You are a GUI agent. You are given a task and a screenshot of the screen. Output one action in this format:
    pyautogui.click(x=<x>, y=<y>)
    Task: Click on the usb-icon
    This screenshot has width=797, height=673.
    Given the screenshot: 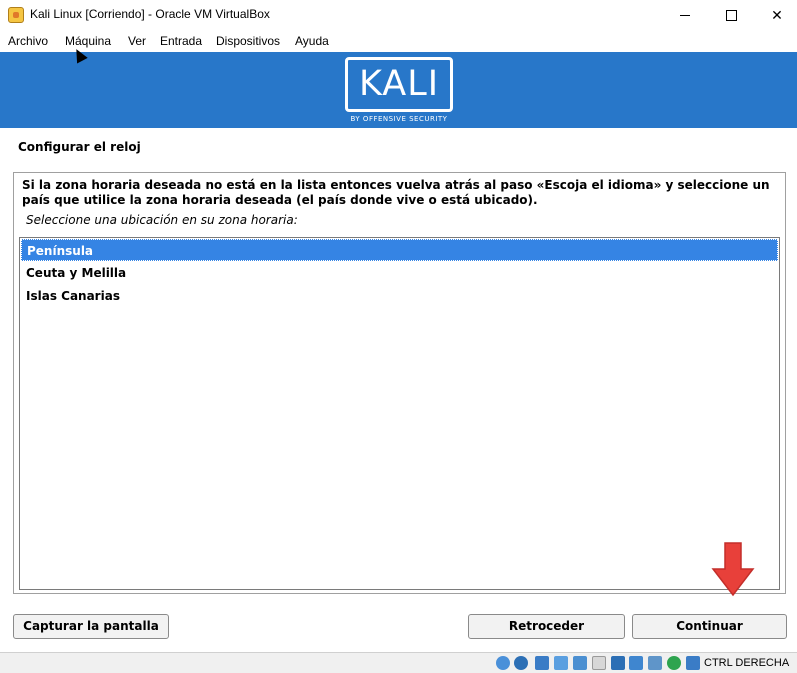 What is the action you would take?
    pyautogui.click(x=580, y=663)
    